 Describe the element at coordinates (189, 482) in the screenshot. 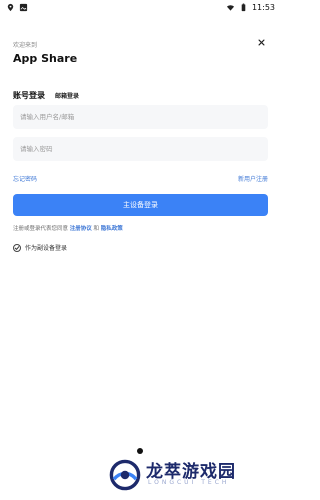

I see `watermark-subtext: LONGCUI TECH` at that location.